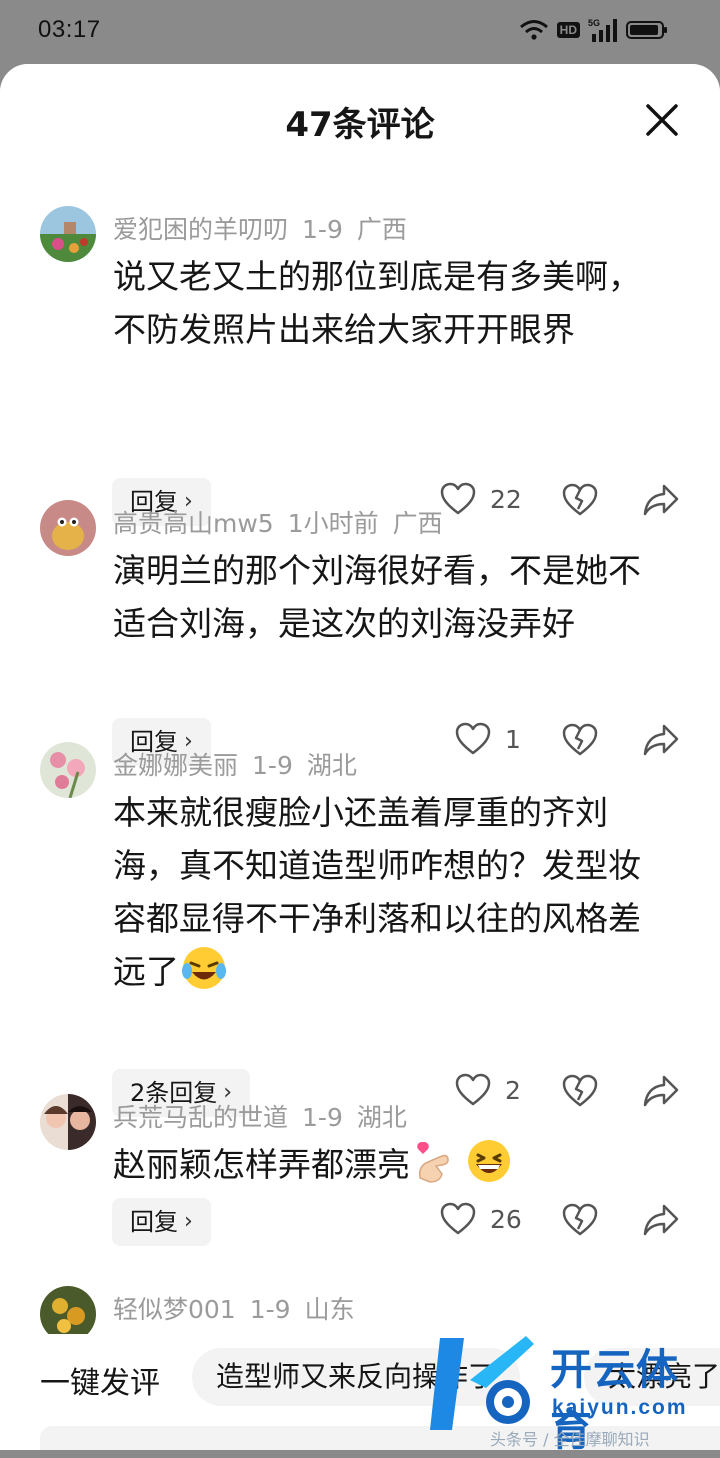  I want to click on chevron-right-icon: ›, so click(188, 1221).